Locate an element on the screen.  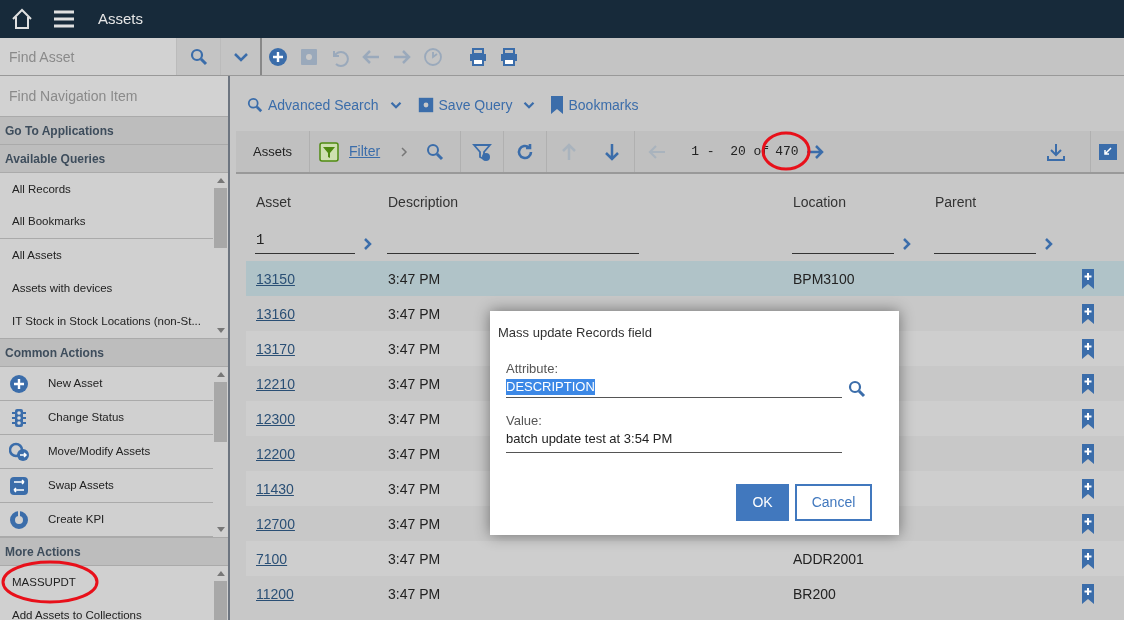
table-cell: BR200 is located at coordinates (814, 593).